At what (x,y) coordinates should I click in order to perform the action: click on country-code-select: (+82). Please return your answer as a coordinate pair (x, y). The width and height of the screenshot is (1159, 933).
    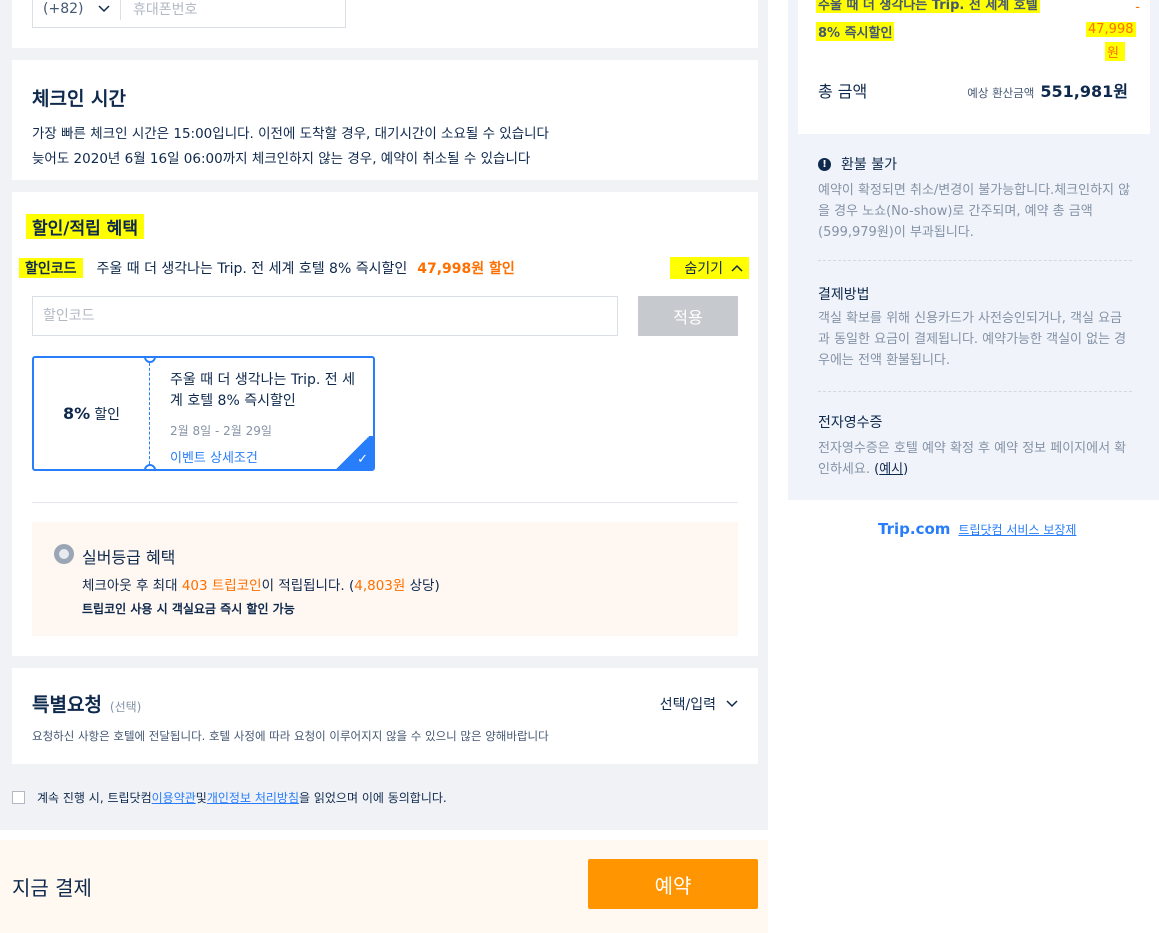
    Looking at the image, I should click on (77, 10).